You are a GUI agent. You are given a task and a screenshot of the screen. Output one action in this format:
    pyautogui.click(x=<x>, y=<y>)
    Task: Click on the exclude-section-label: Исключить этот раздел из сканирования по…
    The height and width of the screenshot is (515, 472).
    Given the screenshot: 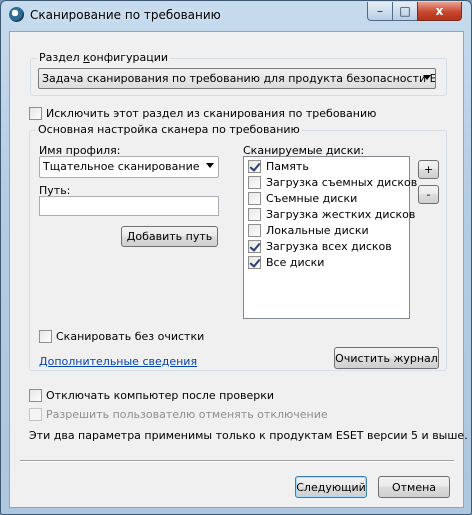 What is the action you would take?
    pyautogui.click(x=211, y=113)
    